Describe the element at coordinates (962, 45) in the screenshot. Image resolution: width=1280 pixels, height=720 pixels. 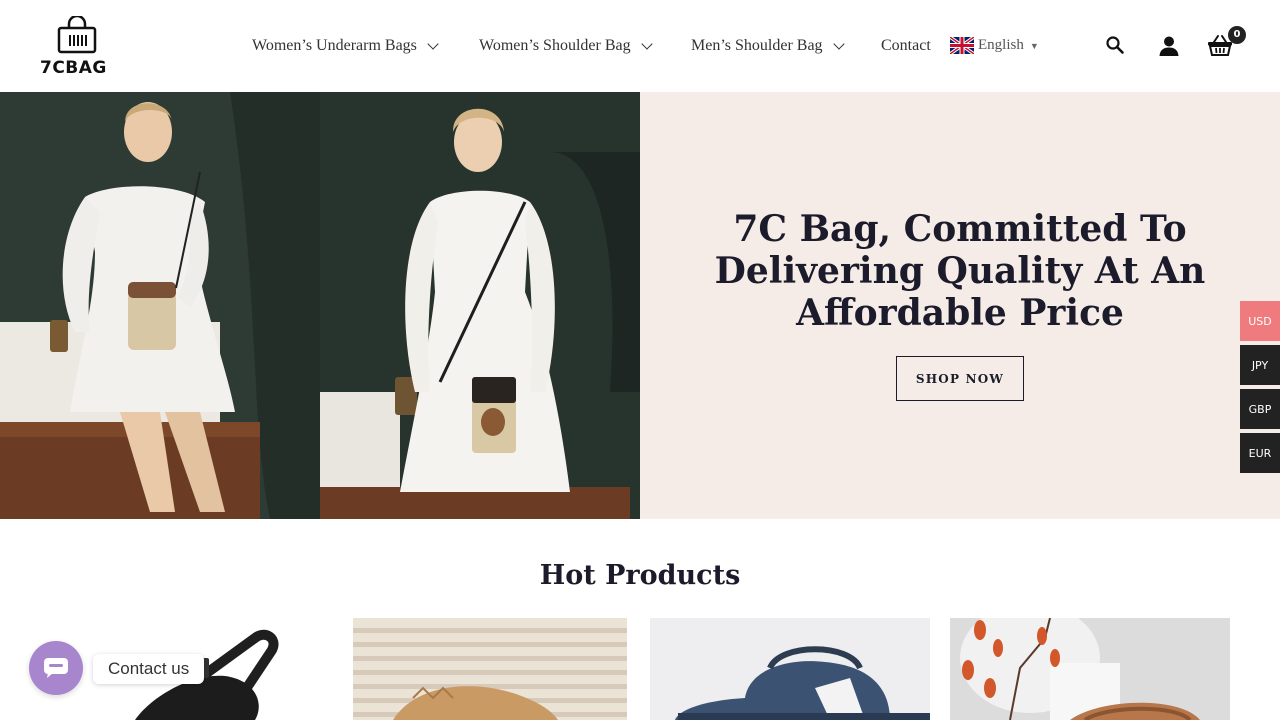
I see `uk-flag-icon` at that location.